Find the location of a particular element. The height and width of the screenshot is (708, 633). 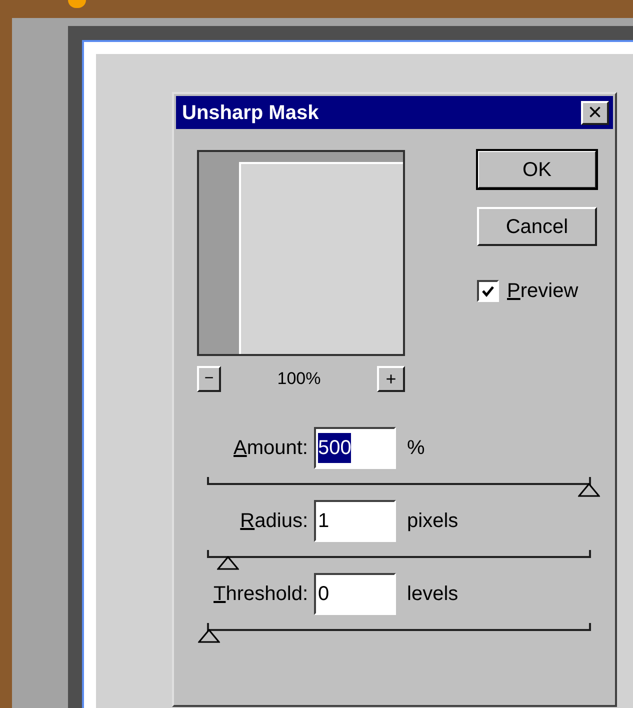

field-label: Threshold: is located at coordinates (260, 594).